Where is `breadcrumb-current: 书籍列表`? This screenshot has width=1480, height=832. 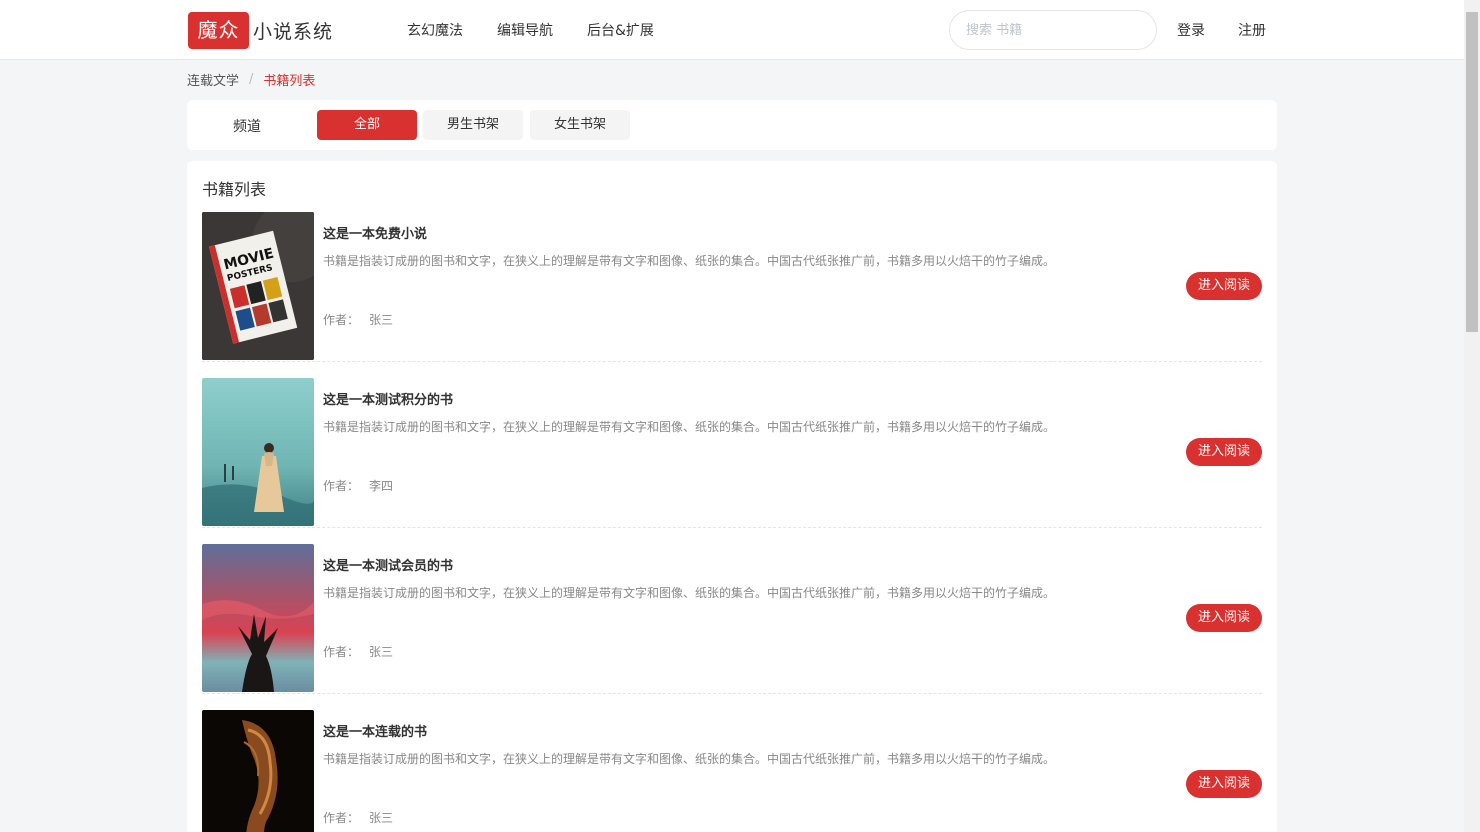
breadcrumb-current: 书籍列表 is located at coordinates (289, 81).